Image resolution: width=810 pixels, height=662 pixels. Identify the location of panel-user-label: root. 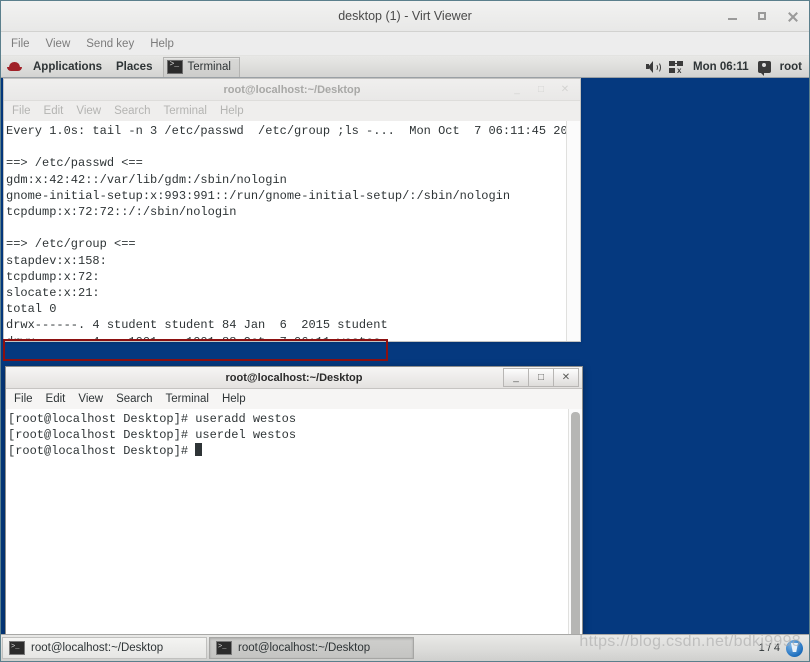
(791, 67).